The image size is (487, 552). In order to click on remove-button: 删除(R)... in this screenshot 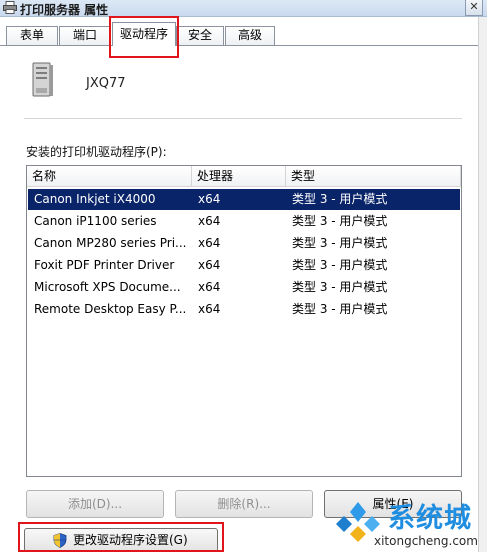, I will do `click(244, 504)`.